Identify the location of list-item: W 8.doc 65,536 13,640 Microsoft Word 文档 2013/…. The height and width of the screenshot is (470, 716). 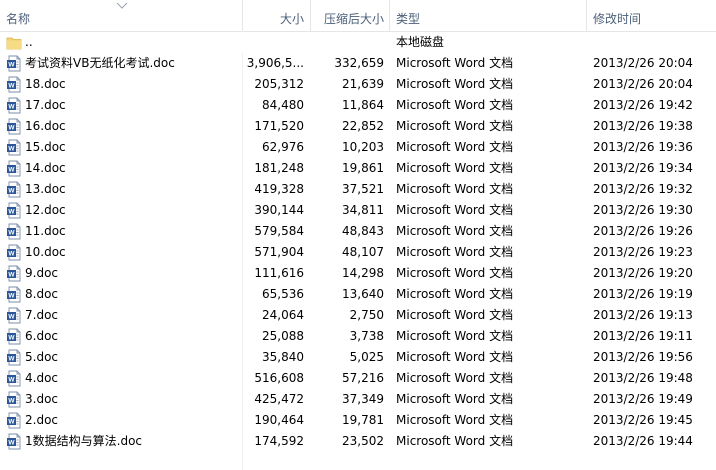
(358, 294).